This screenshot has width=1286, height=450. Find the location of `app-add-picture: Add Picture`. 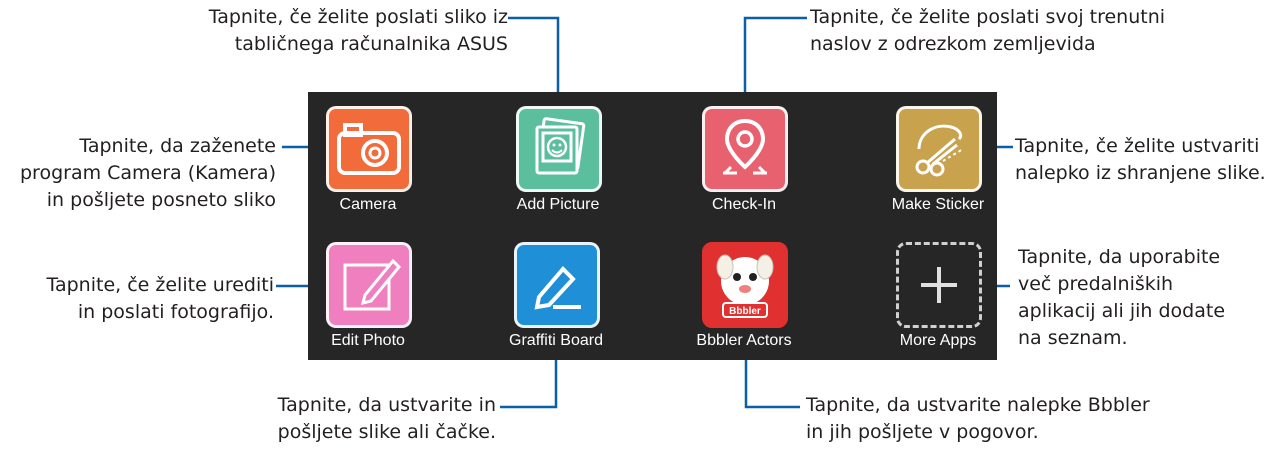

app-add-picture: Add Picture is located at coordinates (558, 165).